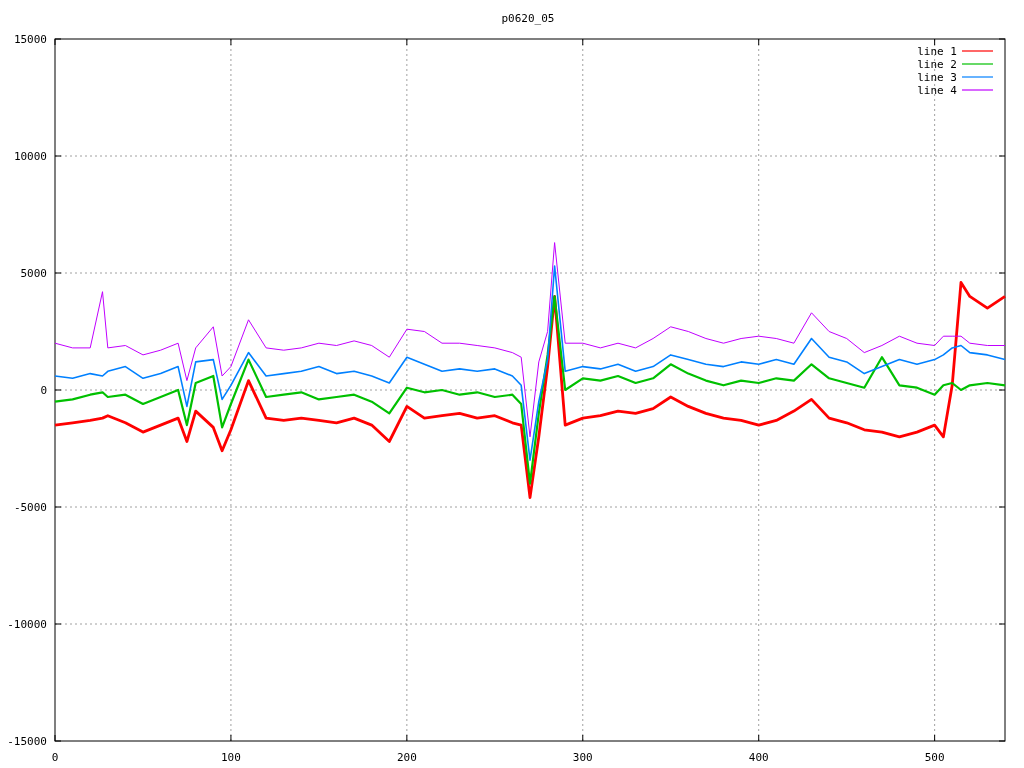 This screenshot has width=1024, height=768. I want to click on chart-title: p0620_05, so click(528, 18).